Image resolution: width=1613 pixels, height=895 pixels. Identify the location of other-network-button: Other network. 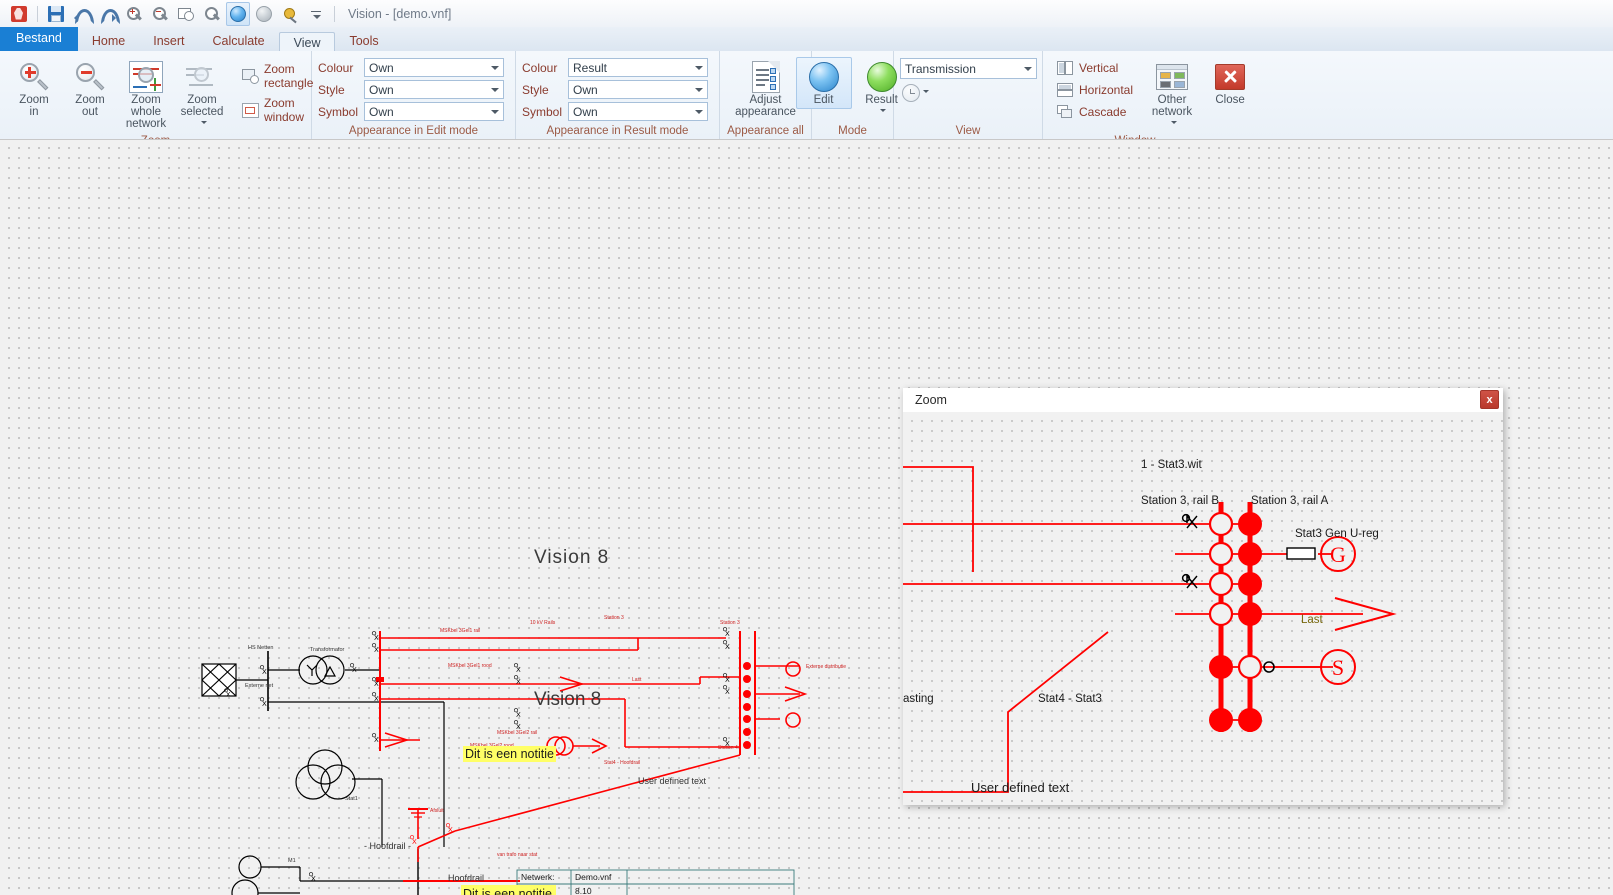
(1172, 95).